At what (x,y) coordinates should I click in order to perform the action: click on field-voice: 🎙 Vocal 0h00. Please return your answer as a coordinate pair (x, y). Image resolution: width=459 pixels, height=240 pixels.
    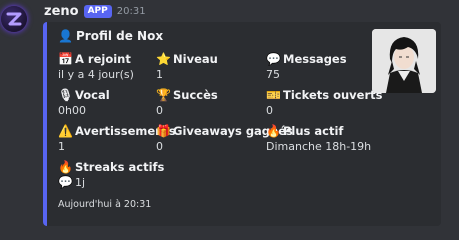
    Looking at the image, I should click on (84, 102).